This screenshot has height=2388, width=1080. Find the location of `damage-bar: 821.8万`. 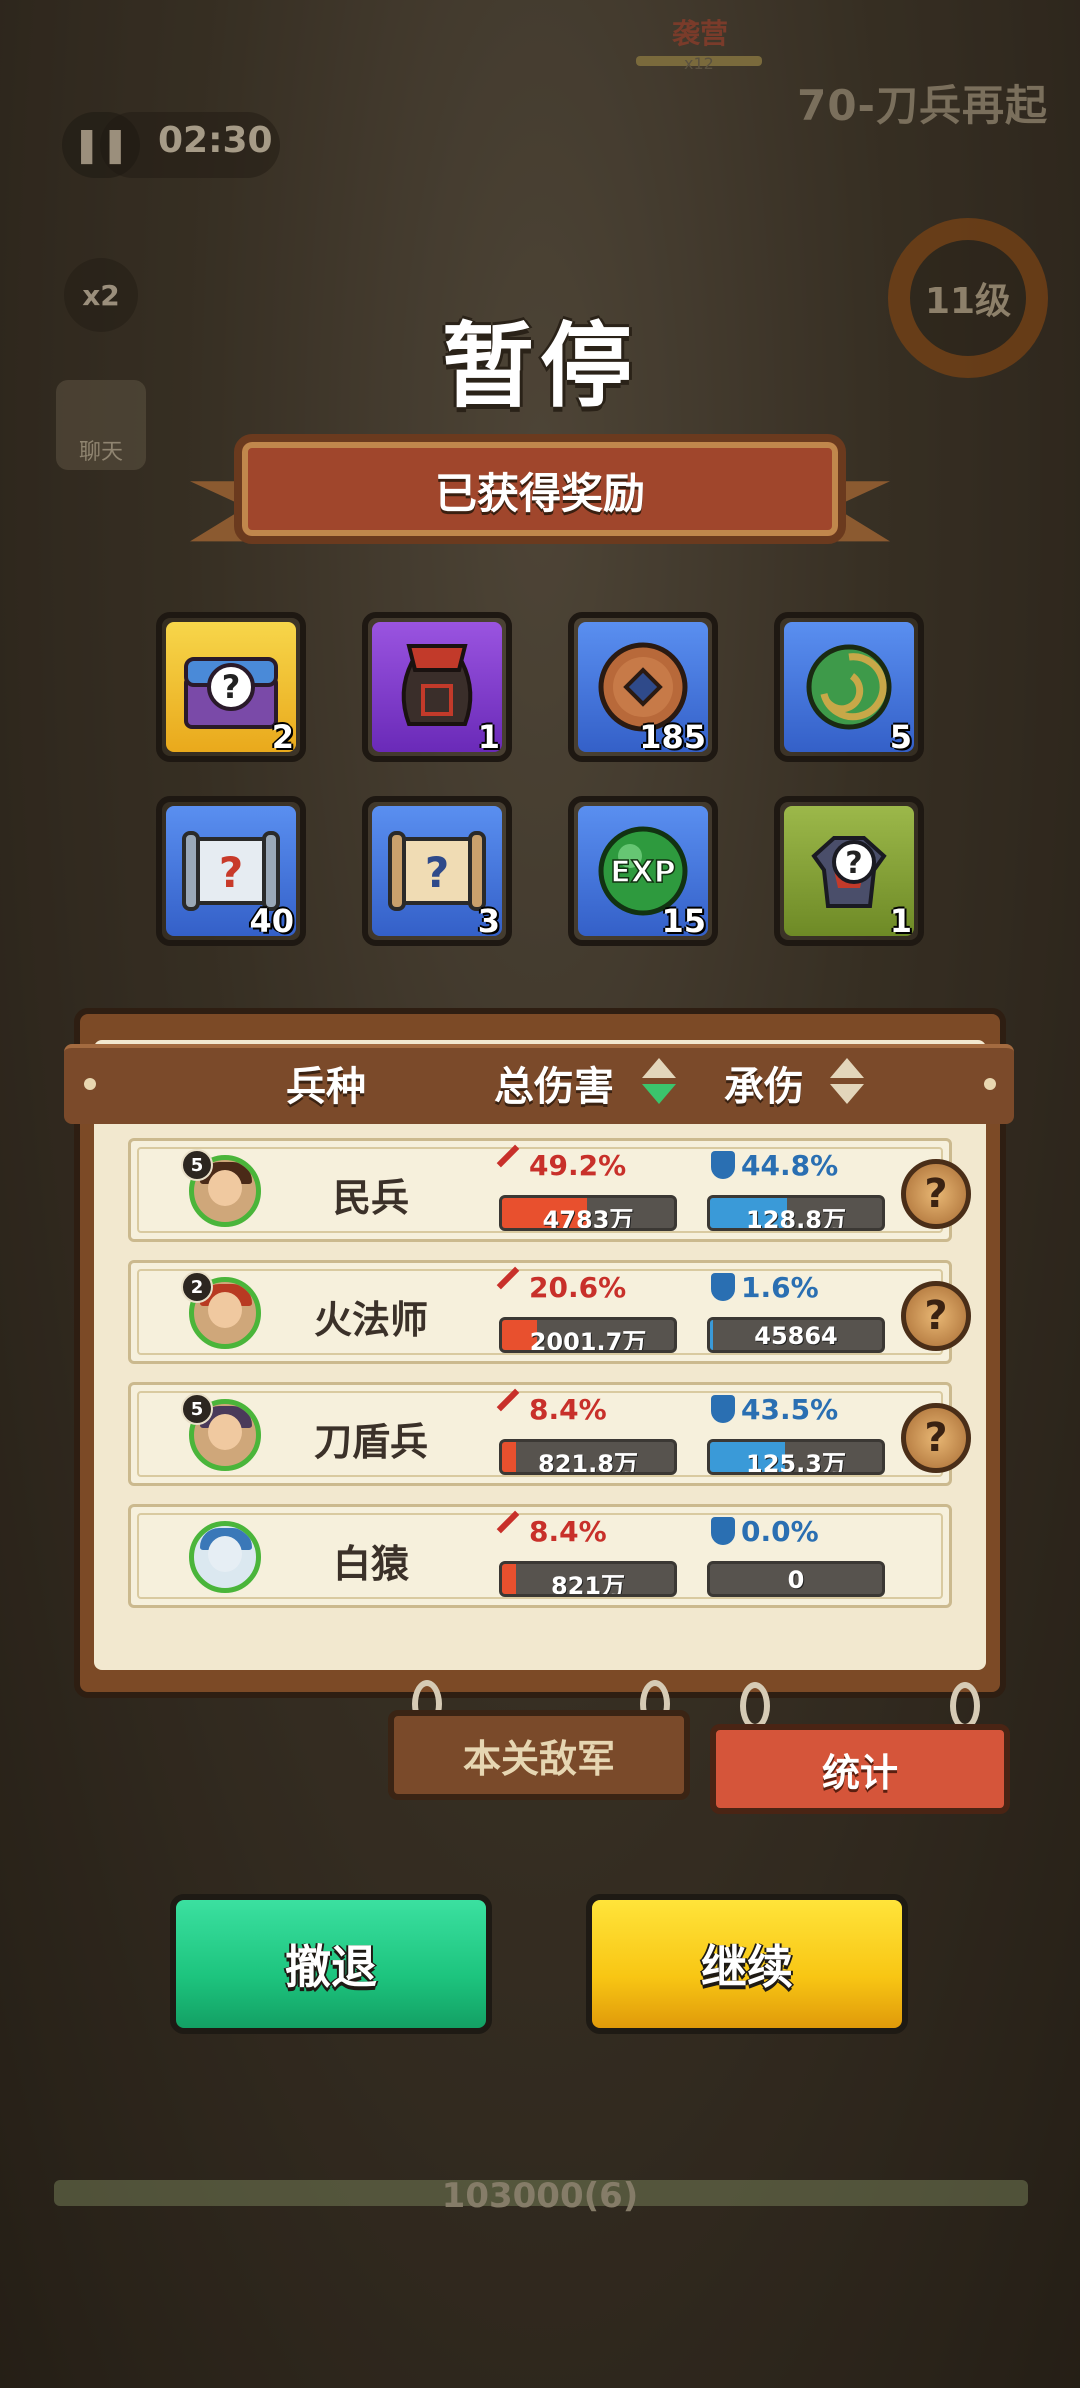

damage-bar: 821.8万 is located at coordinates (588, 1457).